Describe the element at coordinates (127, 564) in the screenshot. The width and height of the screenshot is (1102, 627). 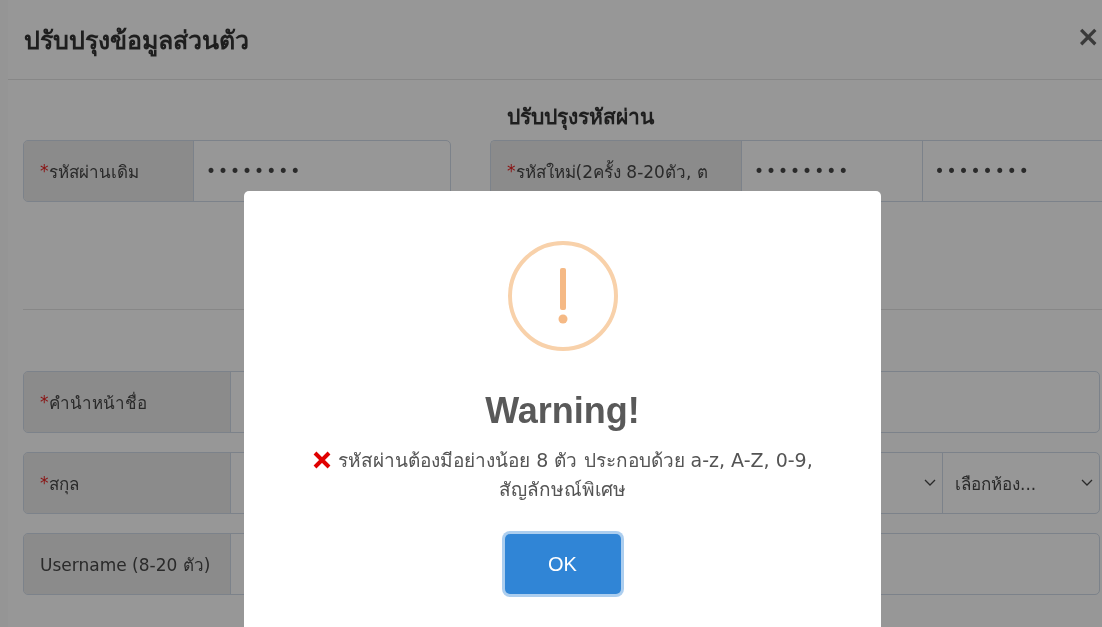
I see `field-label: Username (8-20 ตัว)` at that location.